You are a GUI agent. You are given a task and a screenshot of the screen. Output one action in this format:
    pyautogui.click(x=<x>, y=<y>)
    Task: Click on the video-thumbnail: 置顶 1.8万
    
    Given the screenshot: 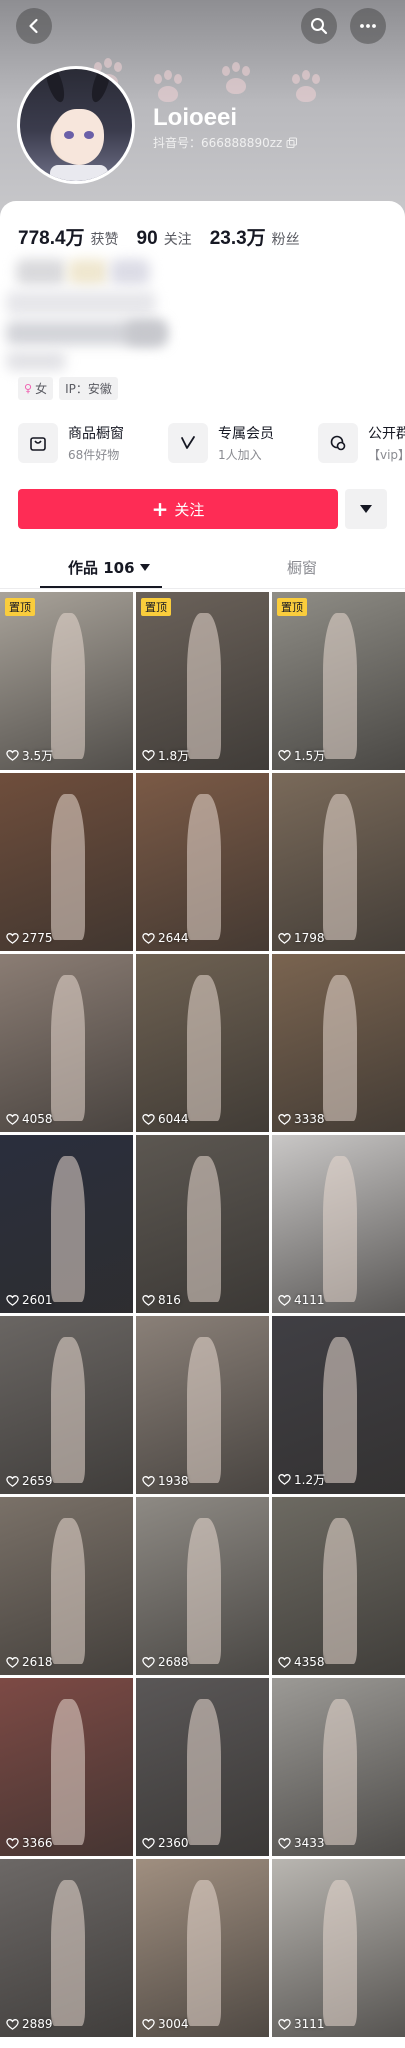 What is the action you would take?
    pyautogui.click(x=202, y=681)
    